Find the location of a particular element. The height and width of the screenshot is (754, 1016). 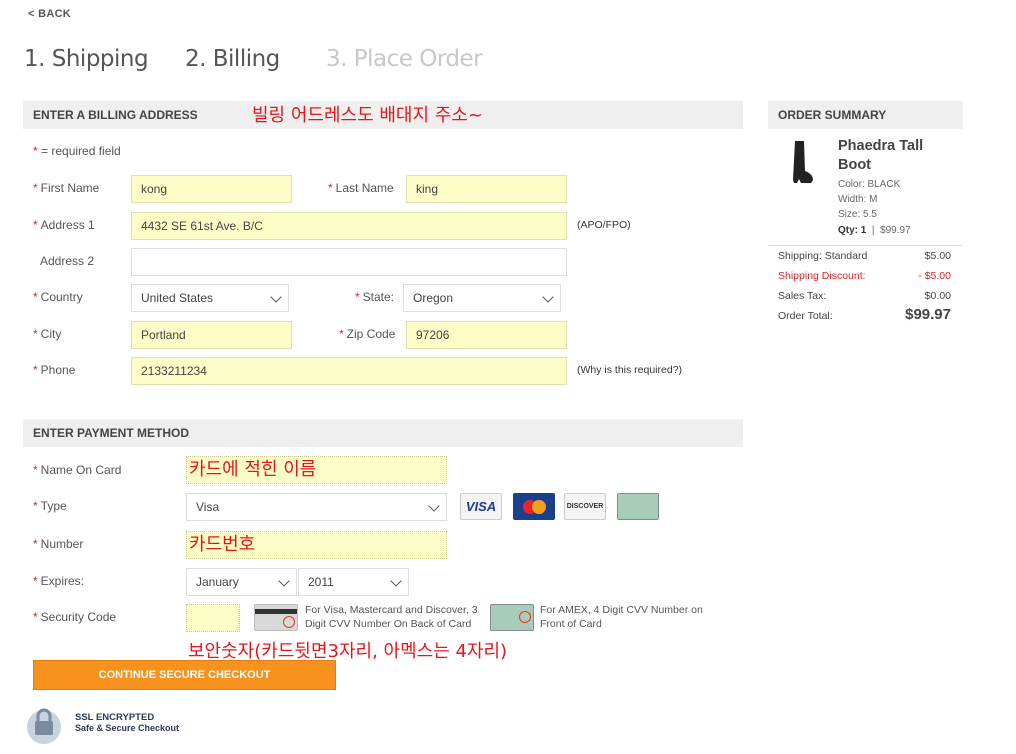

mastercard-logo-icon is located at coordinates (534, 506).